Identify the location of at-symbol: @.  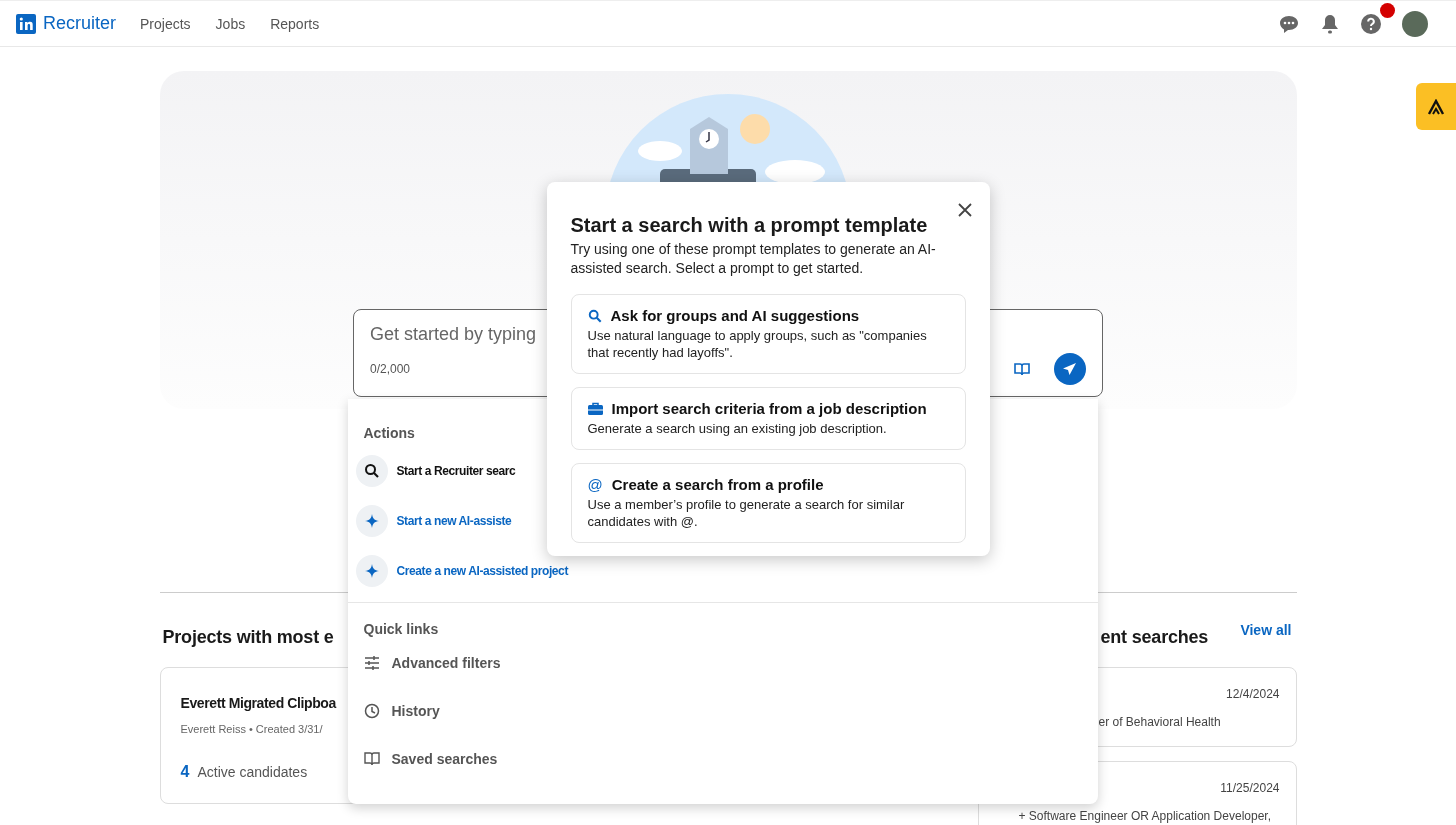
(595, 484).